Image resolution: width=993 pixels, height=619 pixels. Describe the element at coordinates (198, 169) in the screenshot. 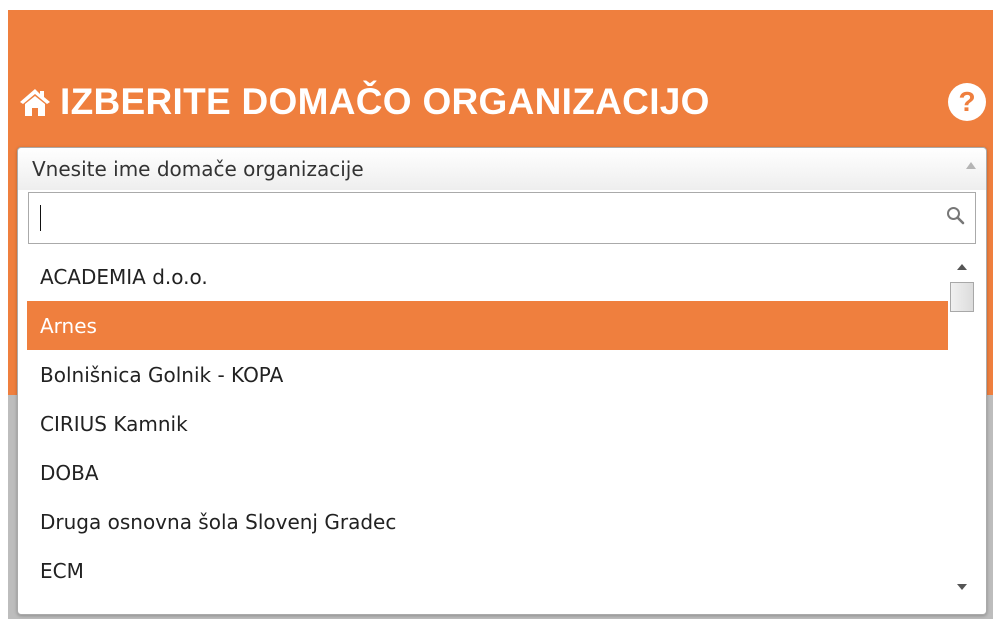

I see `dropdown-label: Vnesite ime domače organizacije` at that location.